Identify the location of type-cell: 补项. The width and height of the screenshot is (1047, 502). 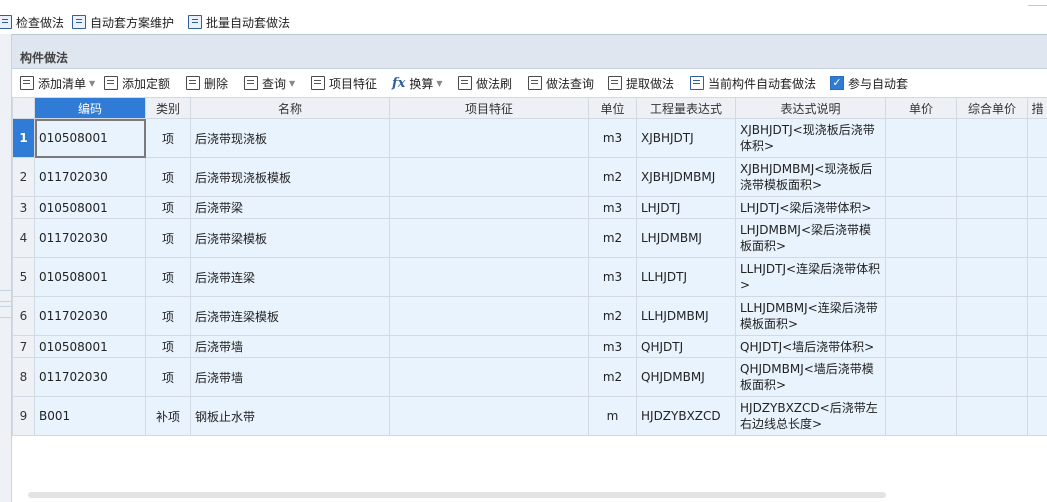
(168, 416).